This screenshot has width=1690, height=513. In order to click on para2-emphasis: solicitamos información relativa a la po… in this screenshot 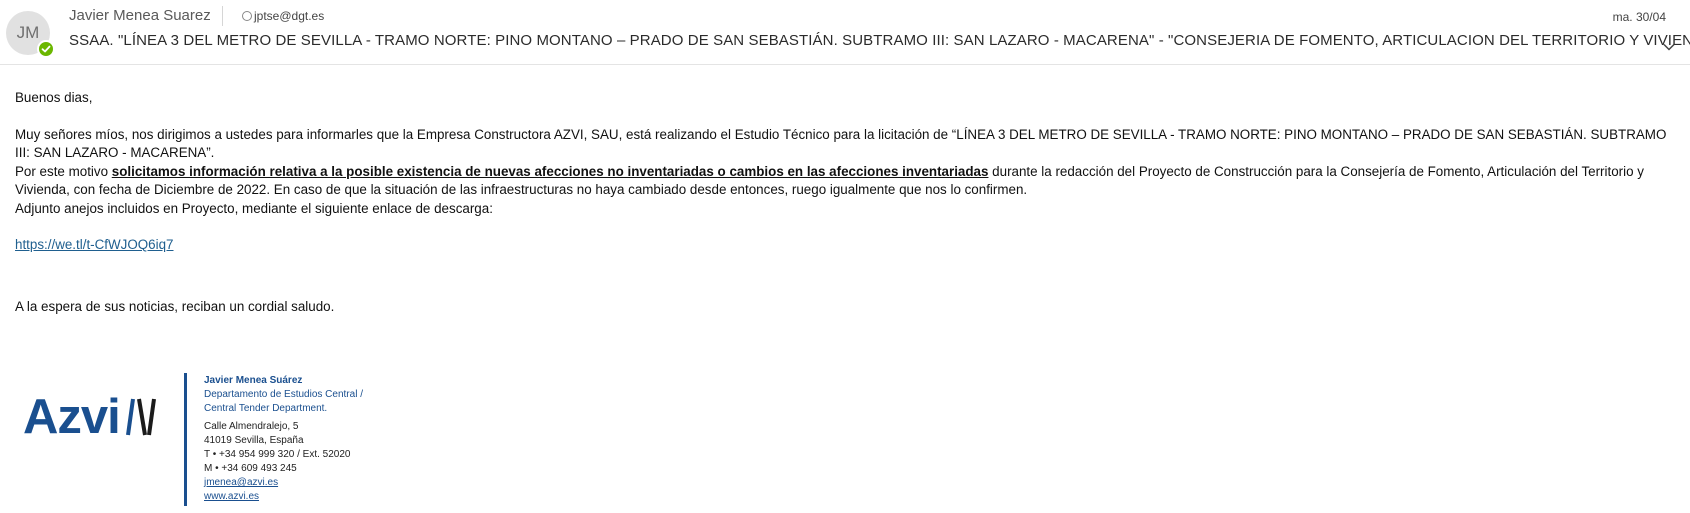, I will do `click(550, 171)`.